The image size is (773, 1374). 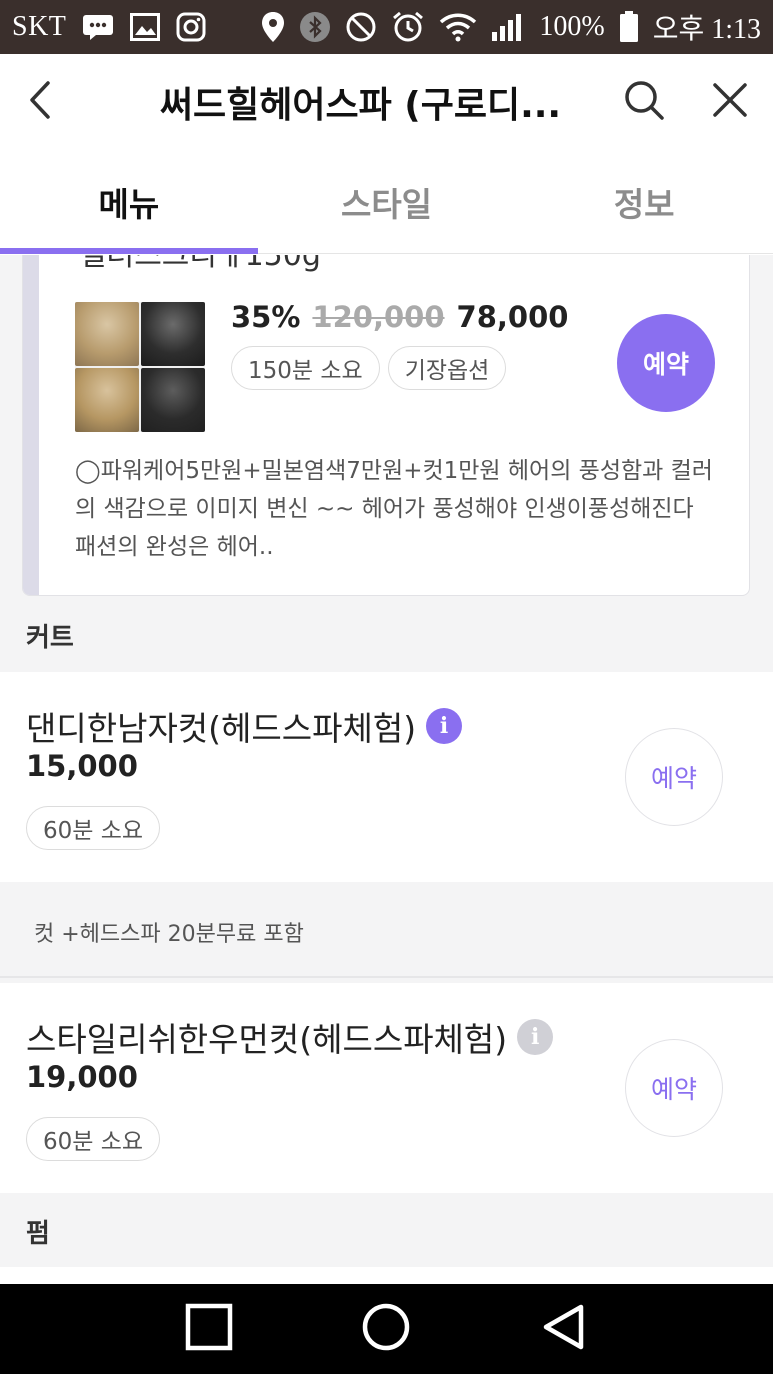 I want to click on message-icon, so click(x=98, y=27).